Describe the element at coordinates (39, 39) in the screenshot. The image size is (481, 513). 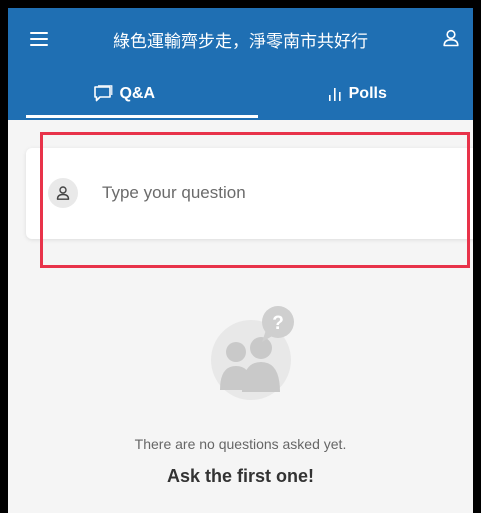
I see `hamburger-menu-icon` at that location.